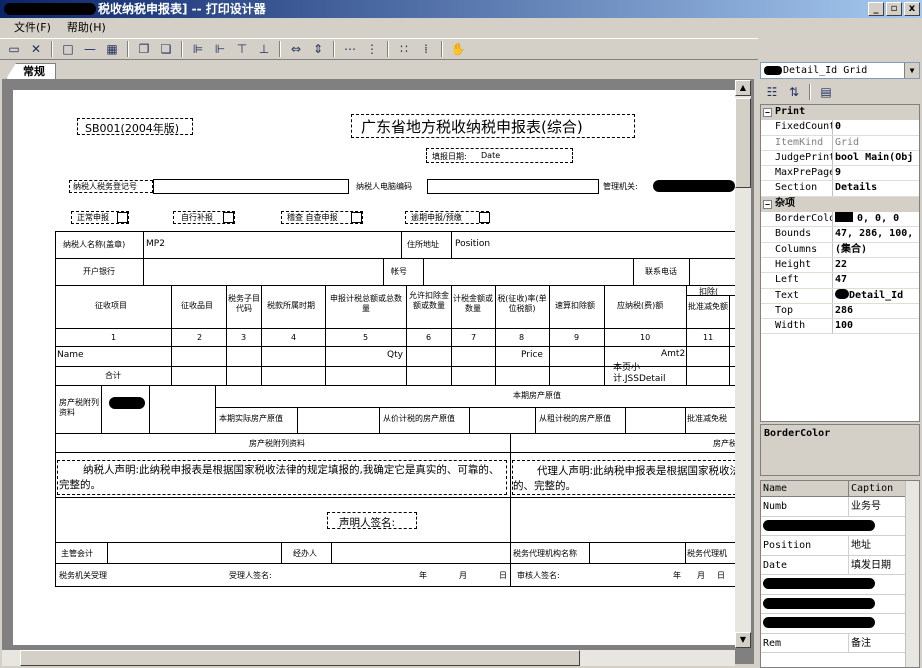  I want to click on tab-general: 常规, so click(31, 71).